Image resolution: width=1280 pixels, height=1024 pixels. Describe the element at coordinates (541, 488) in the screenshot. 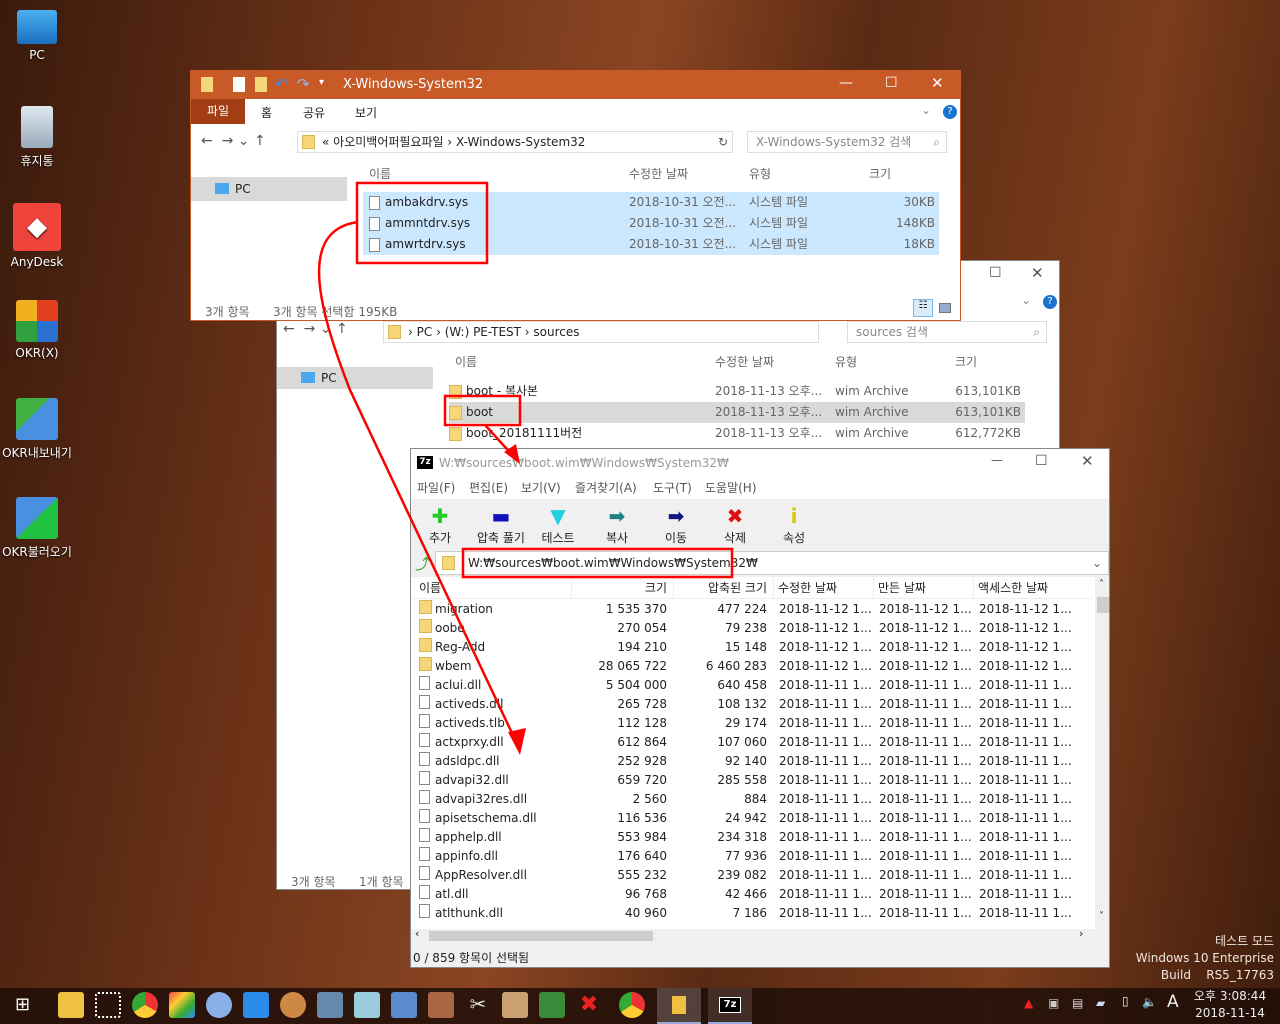

I see `menu-view: 보기(V)` at that location.